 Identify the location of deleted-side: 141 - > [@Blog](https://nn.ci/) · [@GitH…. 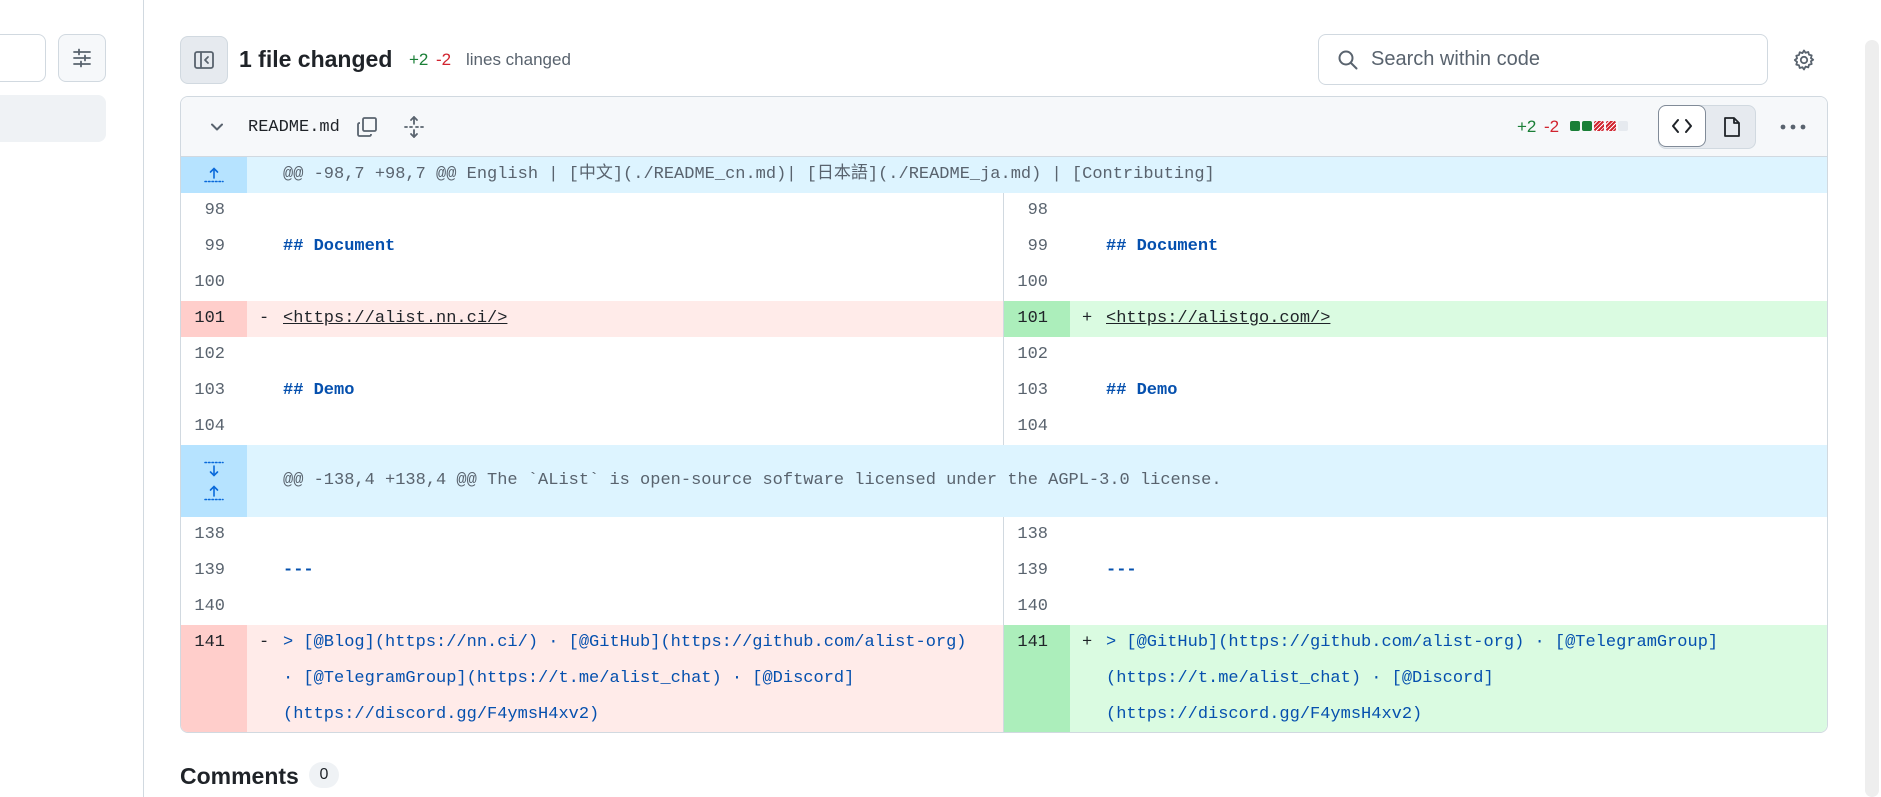
(592, 678).